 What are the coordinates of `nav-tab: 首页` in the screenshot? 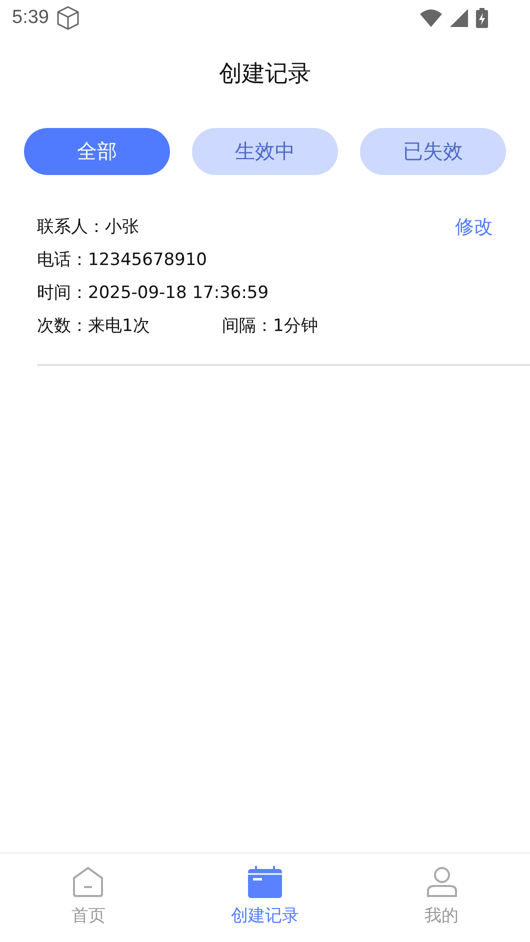 It's located at (88, 898).